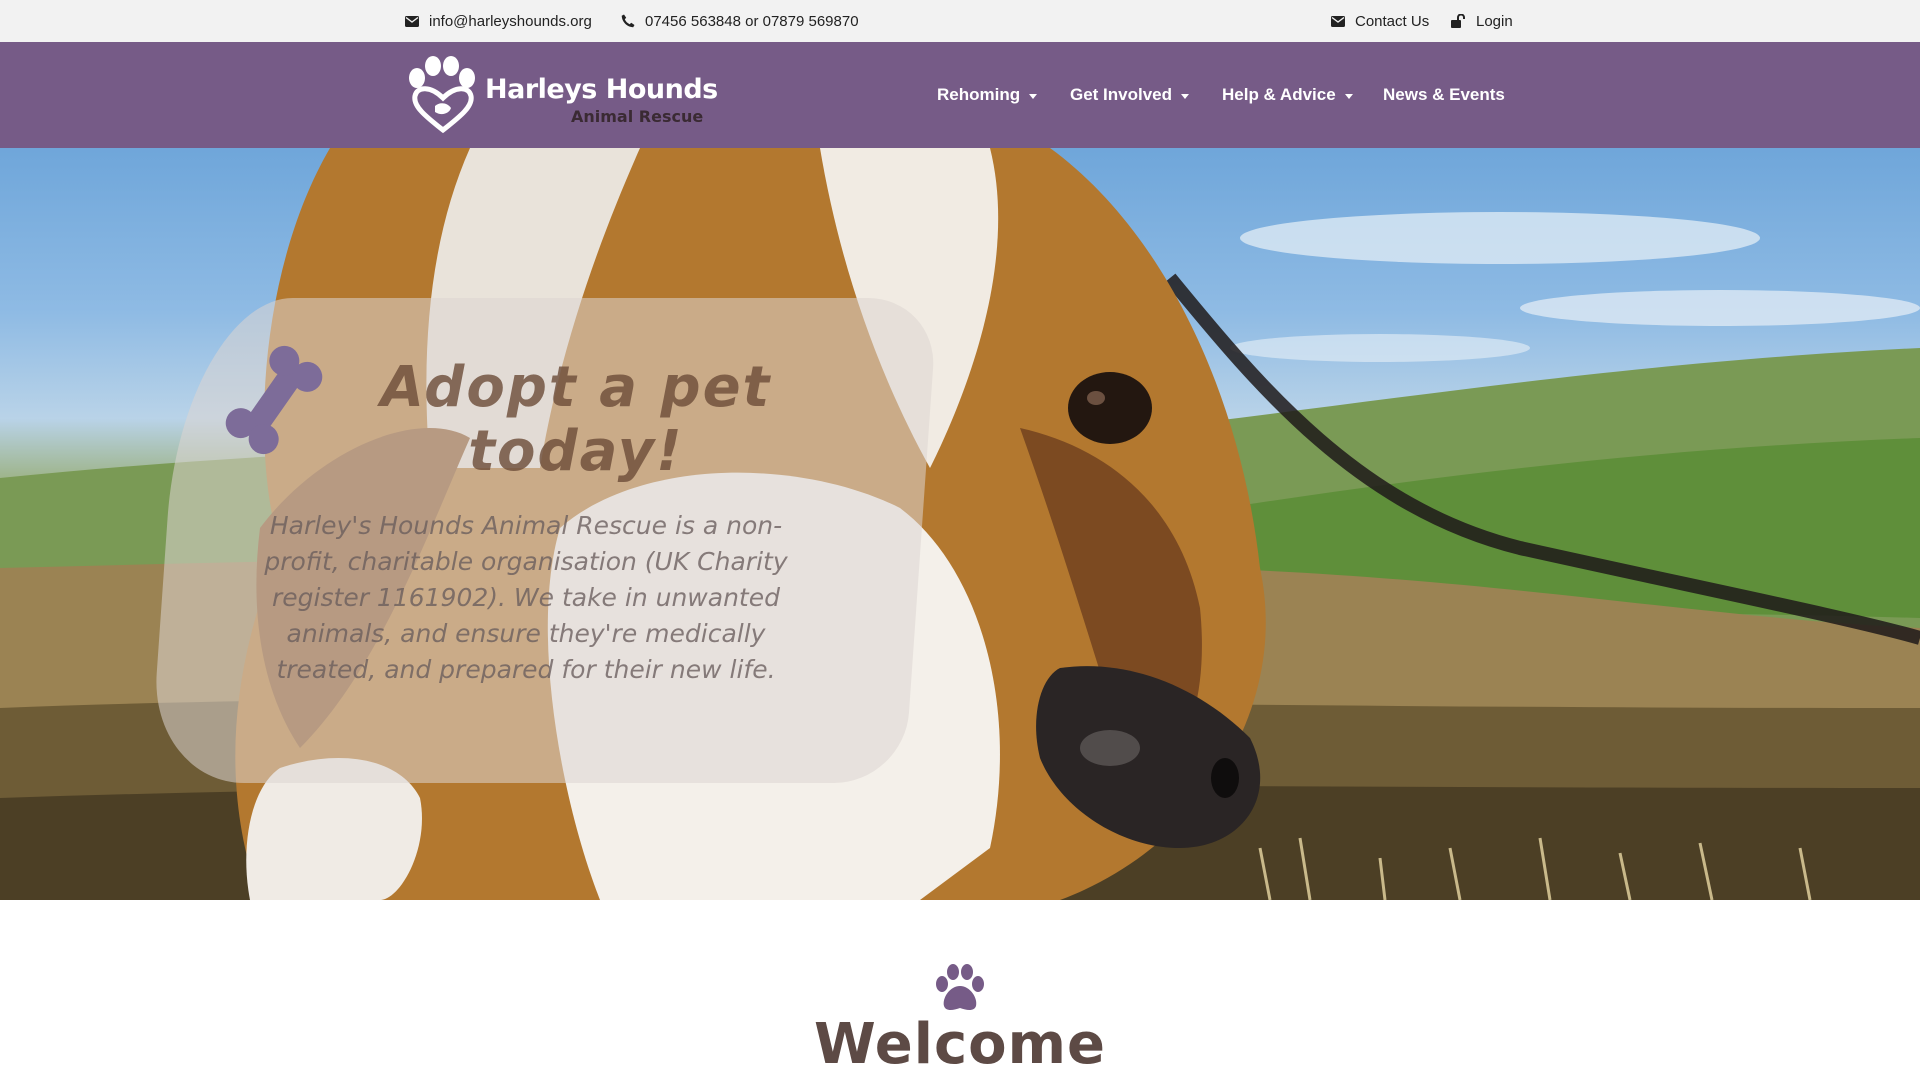  I want to click on nav-get-involved: Get Involved, so click(1130, 95).